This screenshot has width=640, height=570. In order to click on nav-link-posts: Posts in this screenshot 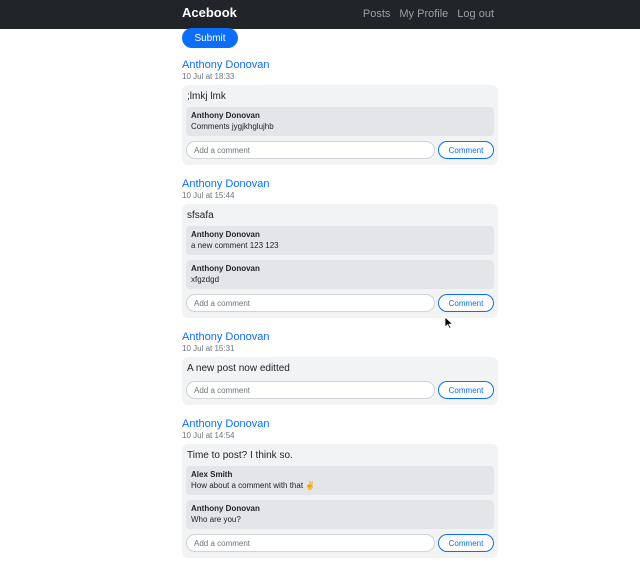, I will do `click(377, 14)`.